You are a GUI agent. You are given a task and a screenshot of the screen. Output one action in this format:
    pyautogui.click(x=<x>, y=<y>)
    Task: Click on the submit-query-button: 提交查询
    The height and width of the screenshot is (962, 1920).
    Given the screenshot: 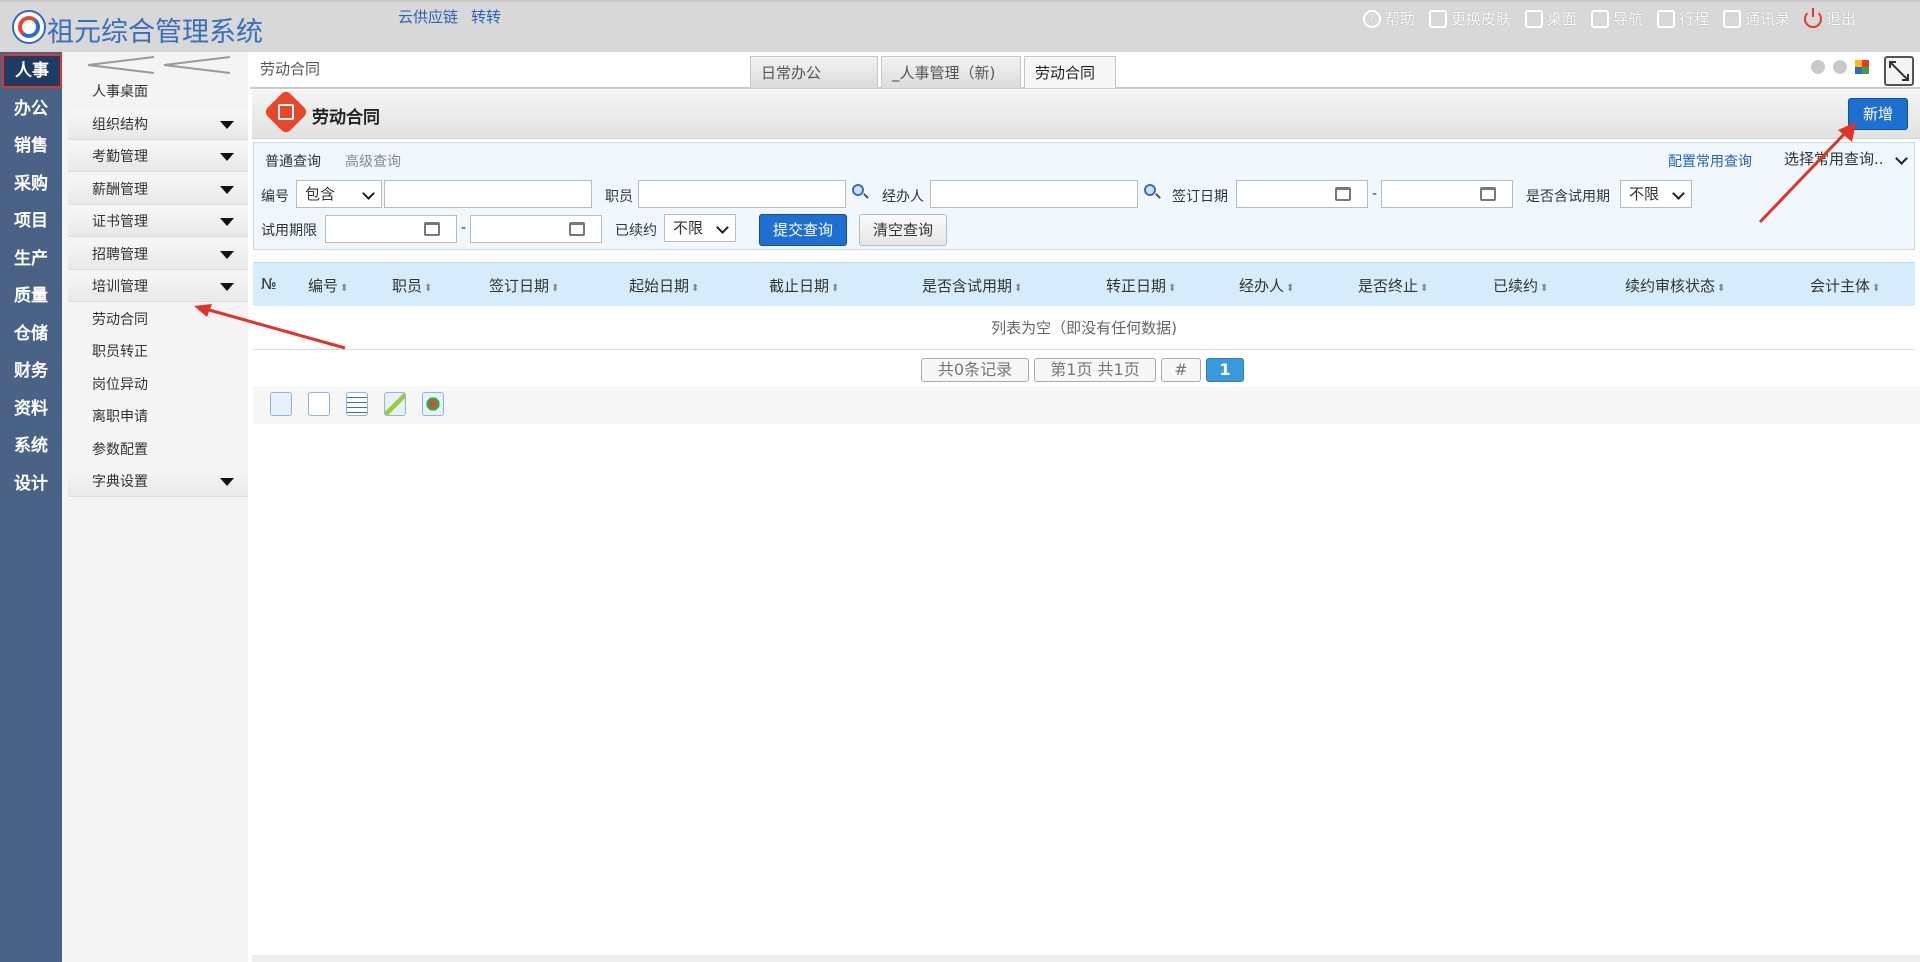 What is the action you would take?
    pyautogui.click(x=803, y=230)
    